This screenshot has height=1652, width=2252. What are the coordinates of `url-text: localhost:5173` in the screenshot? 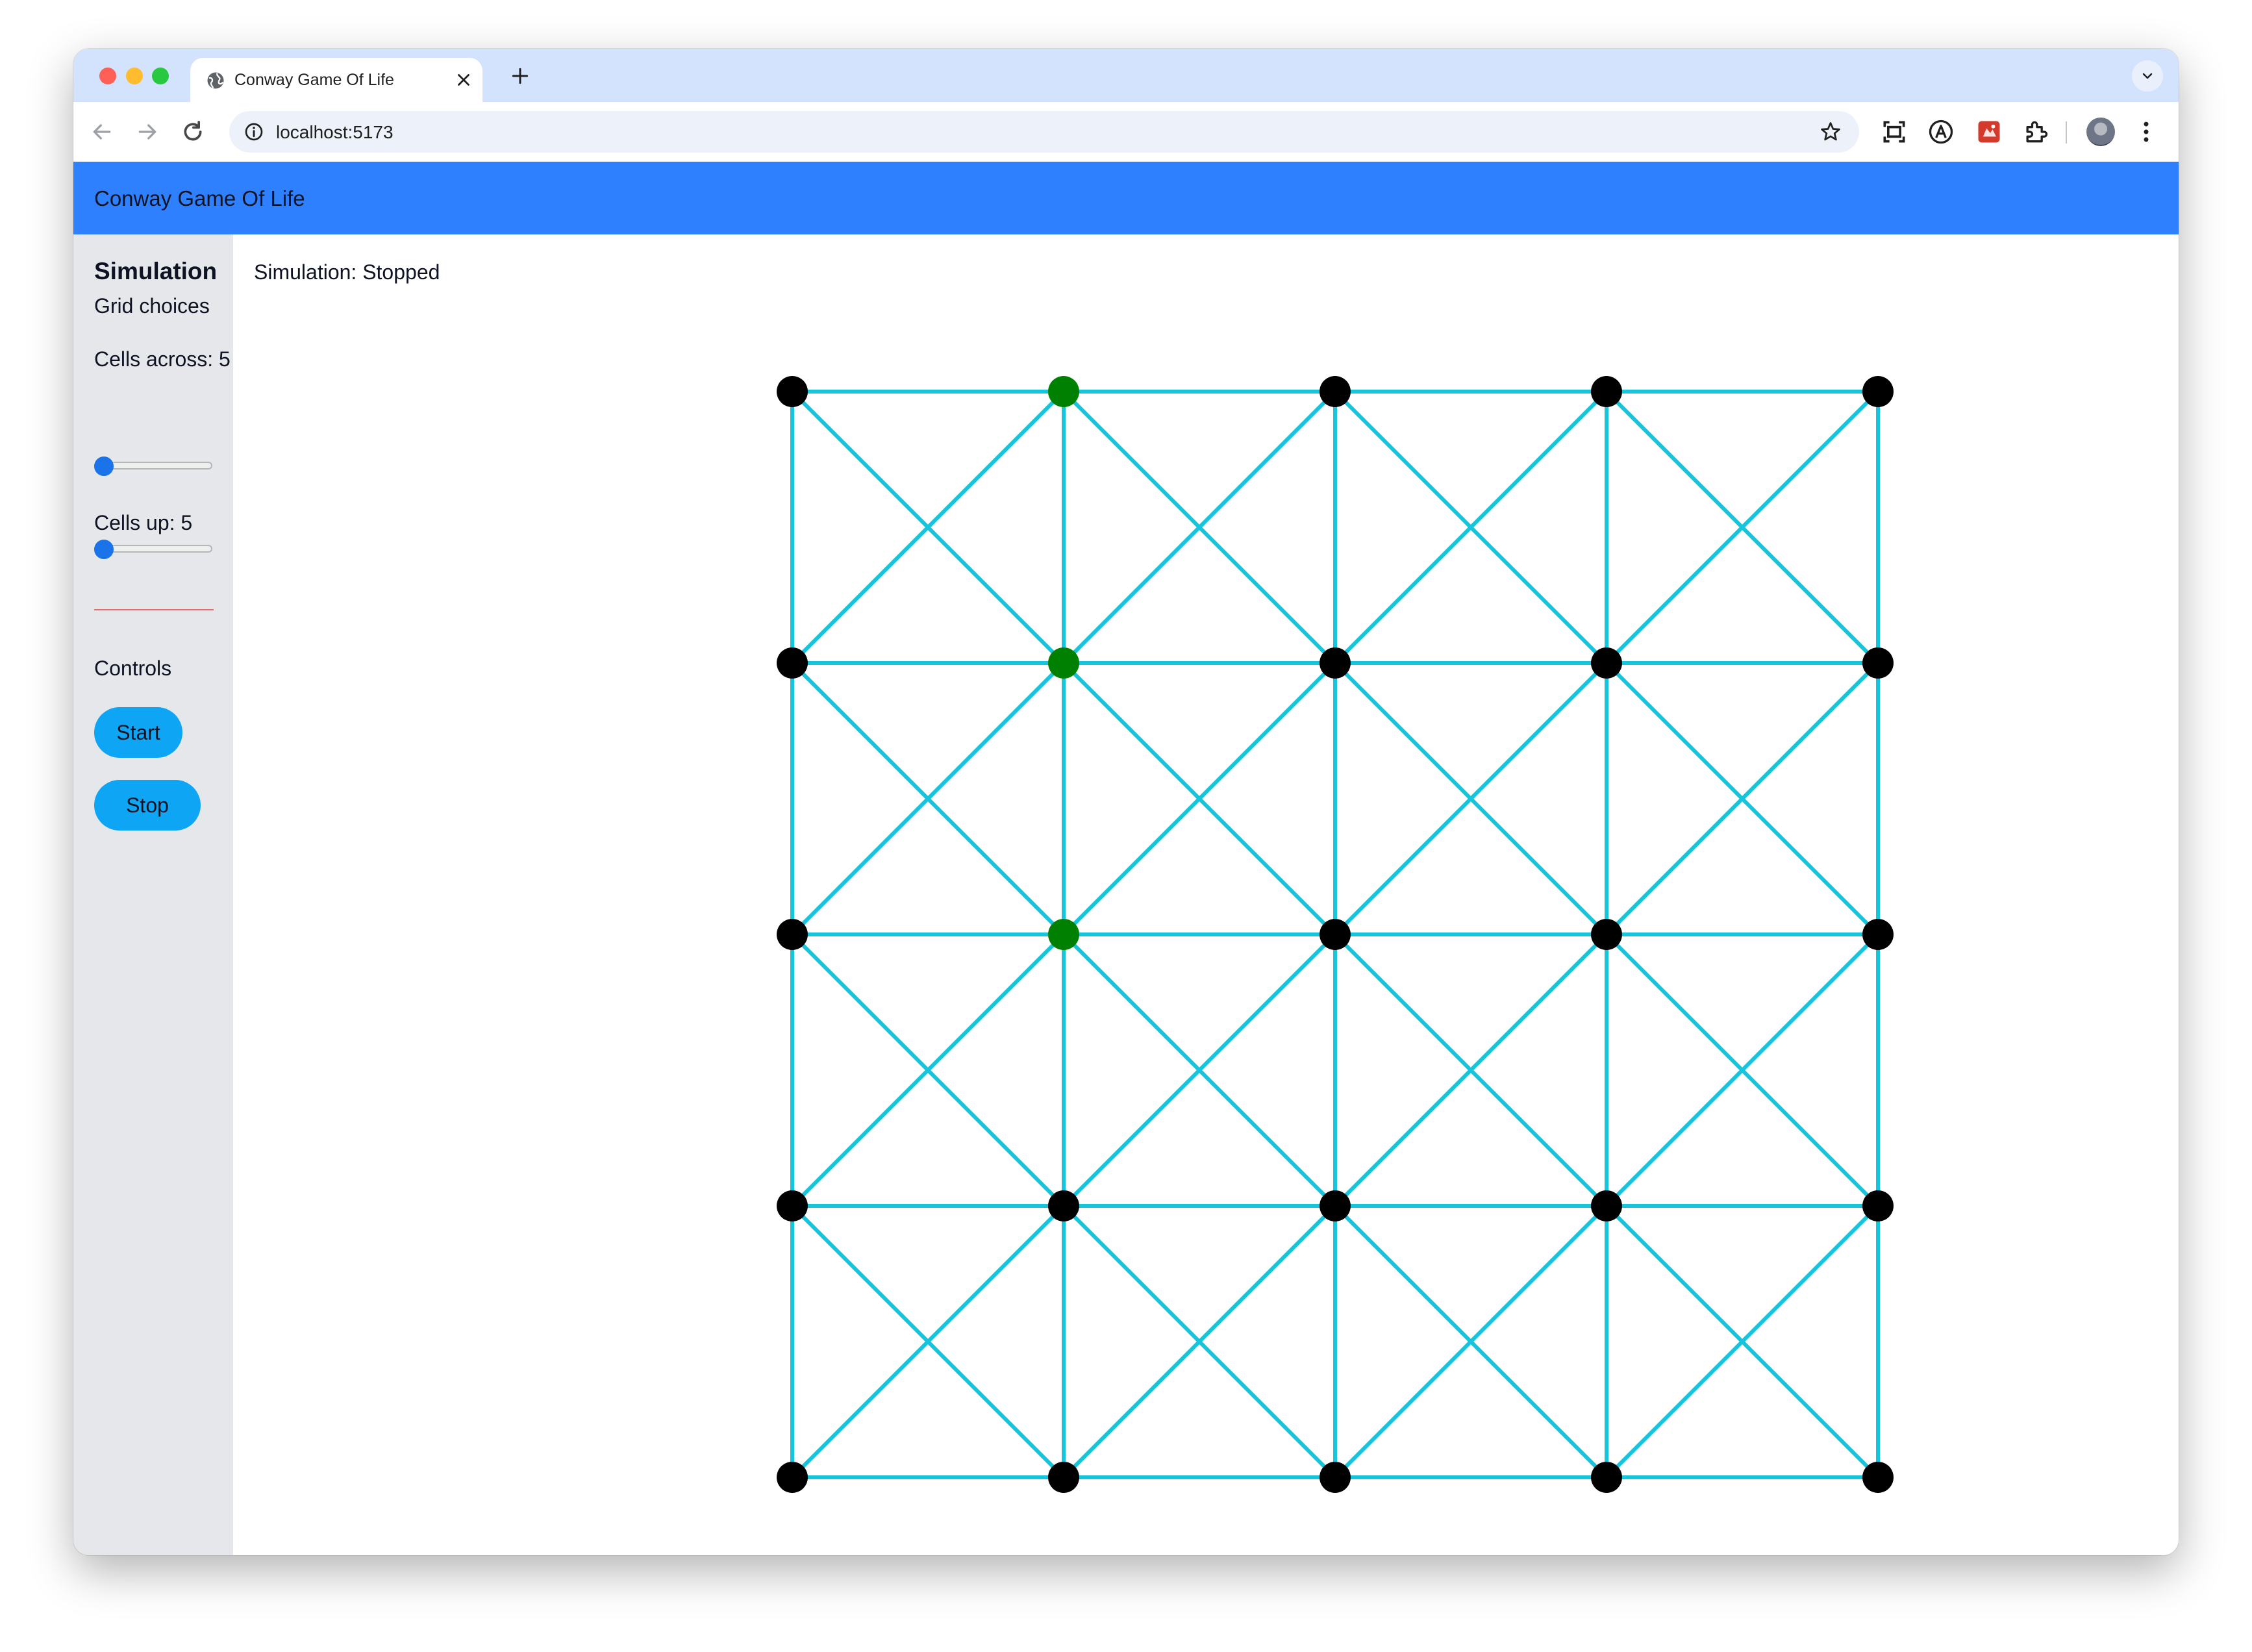 It's located at (335, 133).